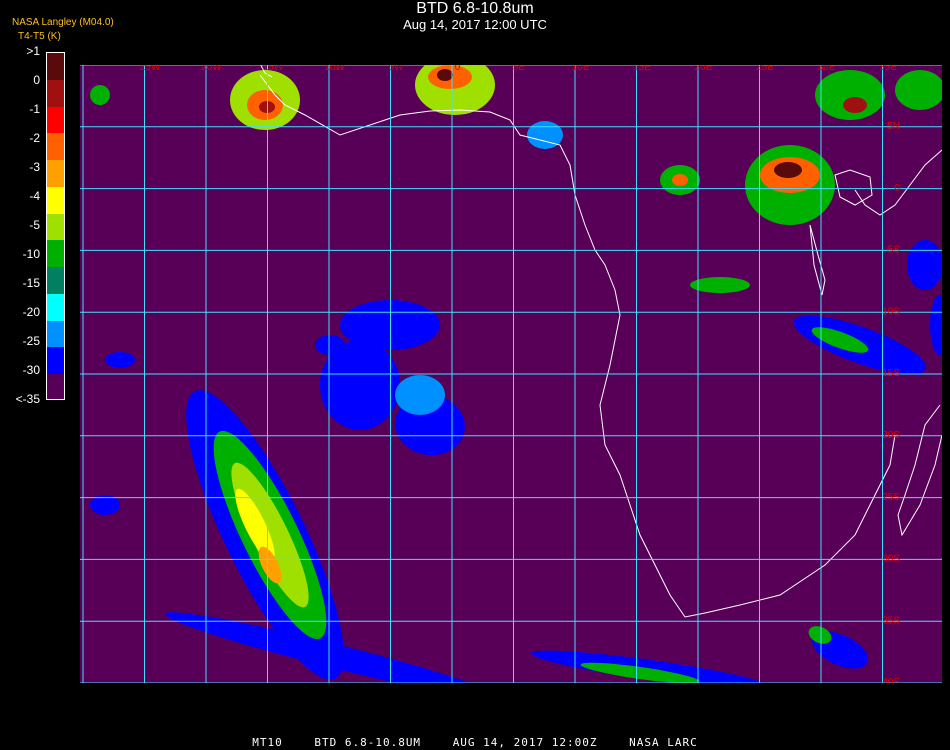 The image size is (950, 750). I want to click on footer-product: BTD 6.8-10.8UM, so click(368, 742).